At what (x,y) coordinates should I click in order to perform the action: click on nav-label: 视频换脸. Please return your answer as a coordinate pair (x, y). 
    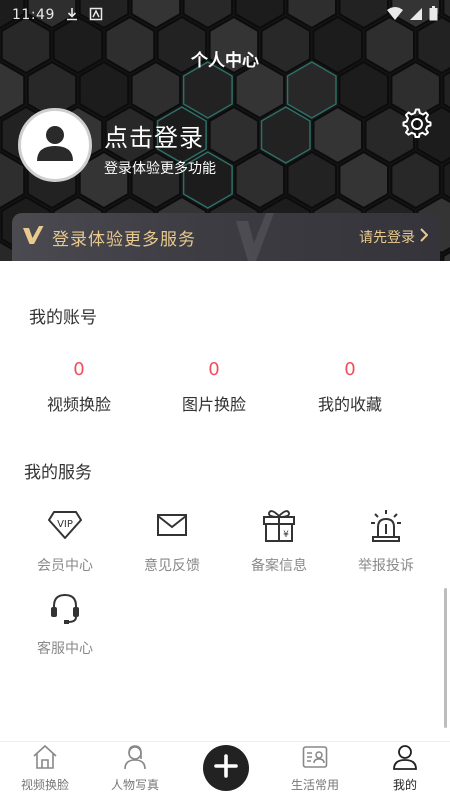
    Looking at the image, I should click on (44, 785).